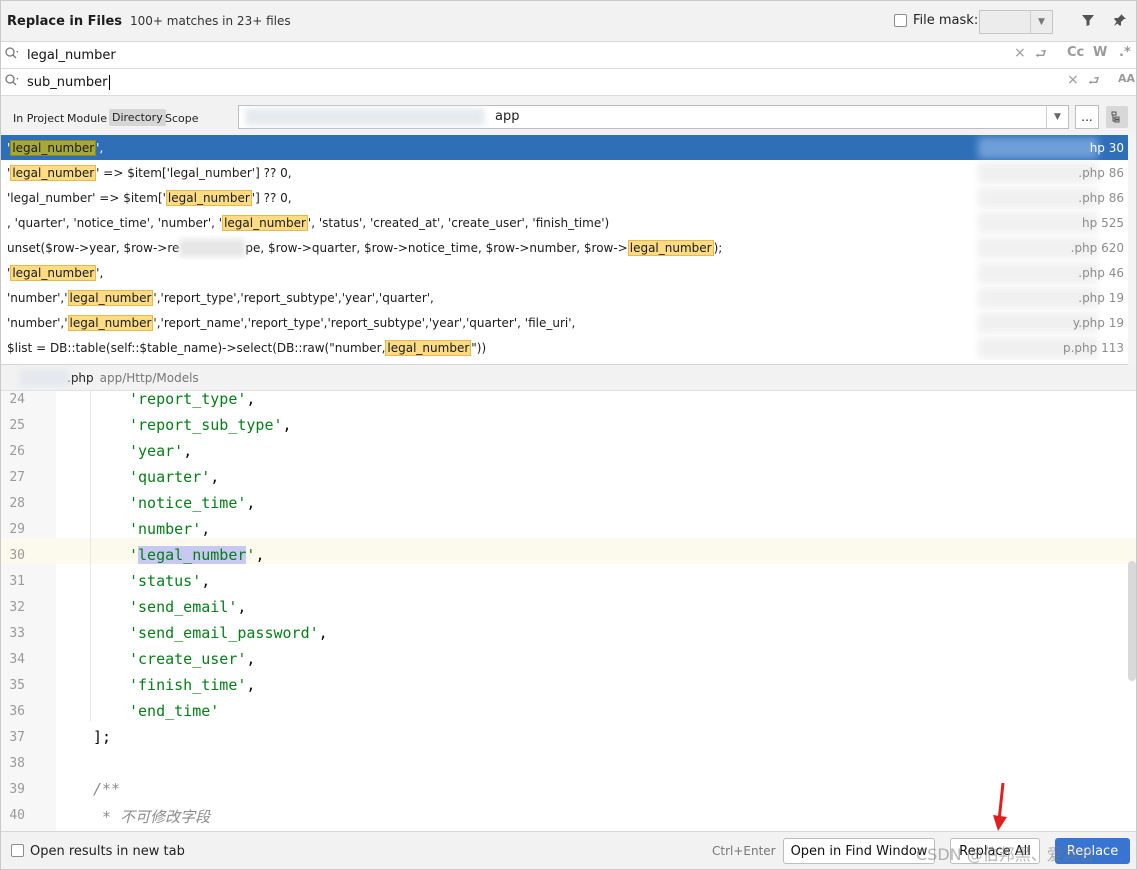  What do you see at coordinates (182, 118) in the screenshot?
I see `tab-scope: Scope` at bounding box center [182, 118].